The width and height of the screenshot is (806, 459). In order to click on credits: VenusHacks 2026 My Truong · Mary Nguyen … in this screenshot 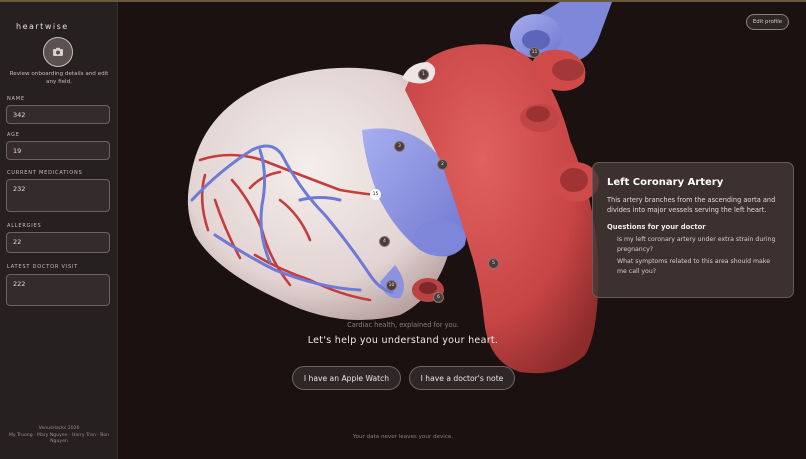, I will do `click(59, 436)`.